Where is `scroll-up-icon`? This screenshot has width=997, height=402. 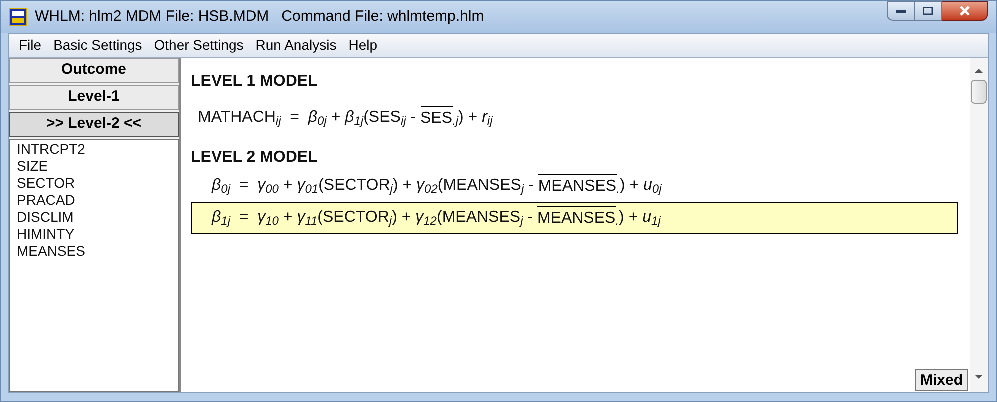
scroll-up-icon is located at coordinates (979, 71).